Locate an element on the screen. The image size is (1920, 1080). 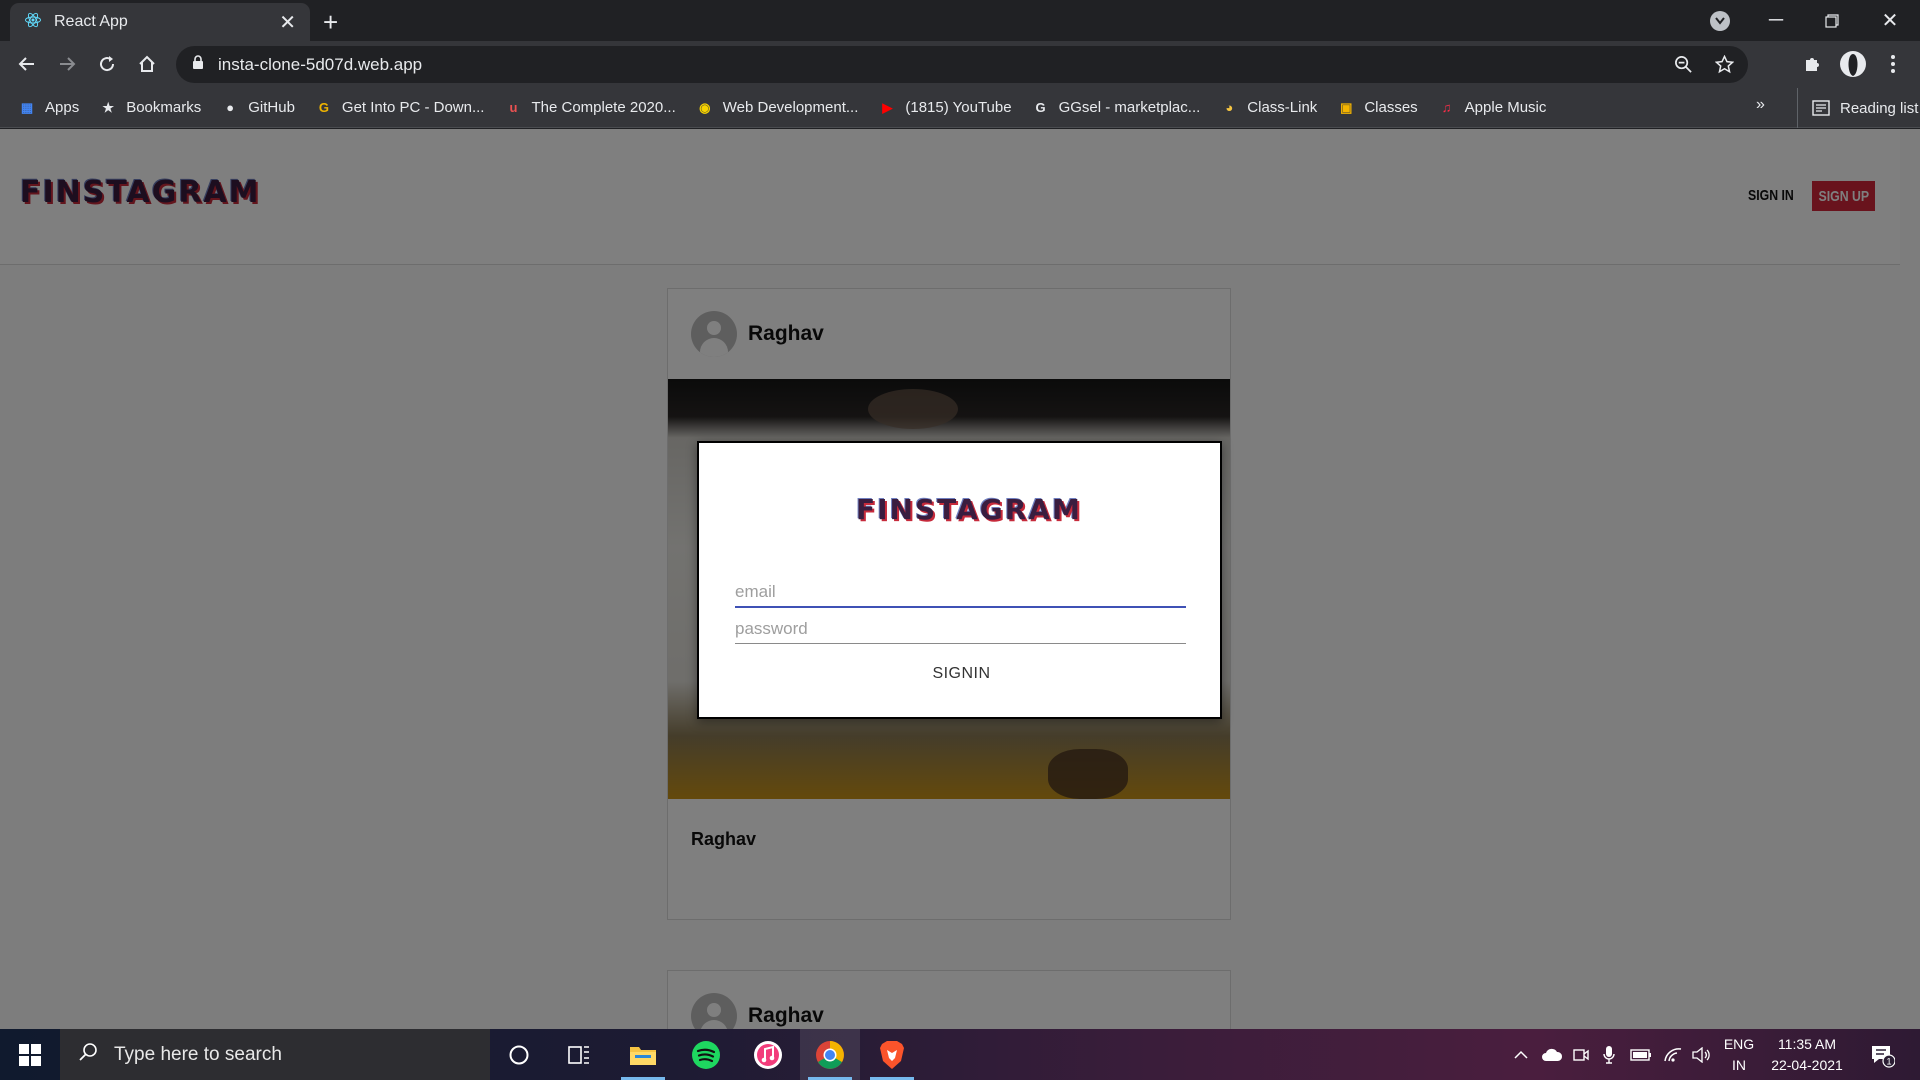
reading-list-button: Reading list is located at coordinates (1857, 108).